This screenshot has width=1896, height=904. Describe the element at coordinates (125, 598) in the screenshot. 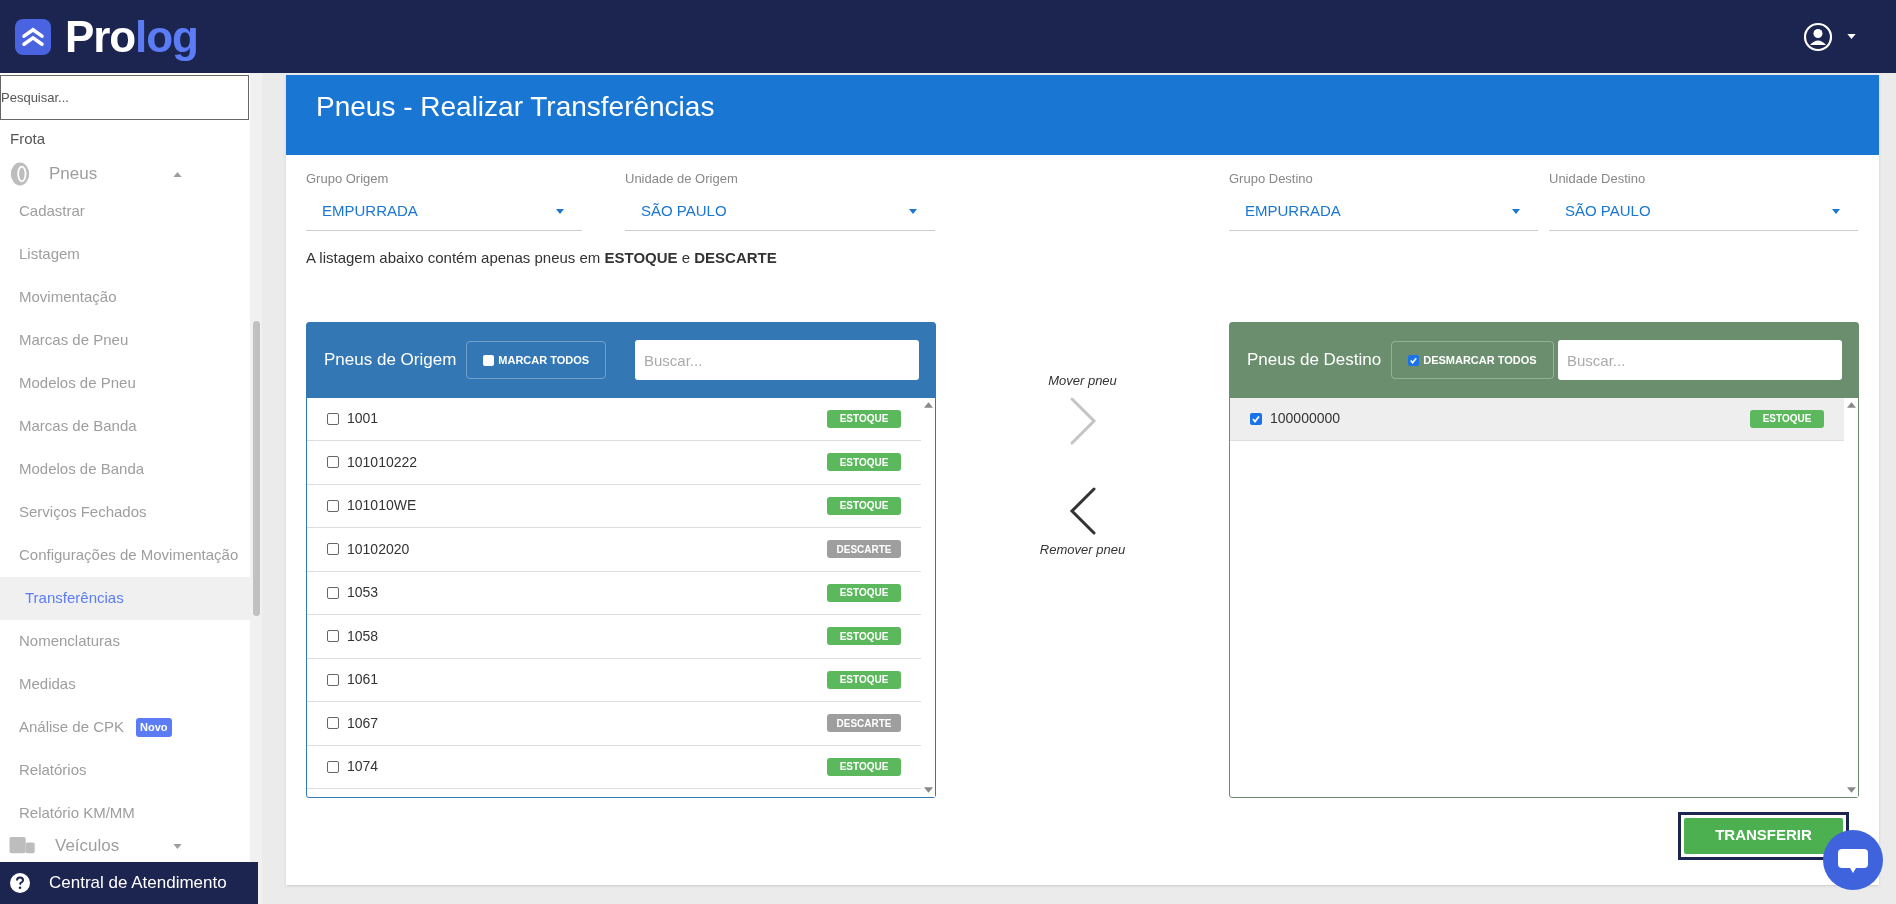

I see `sidebar-item: Transferências` at that location.